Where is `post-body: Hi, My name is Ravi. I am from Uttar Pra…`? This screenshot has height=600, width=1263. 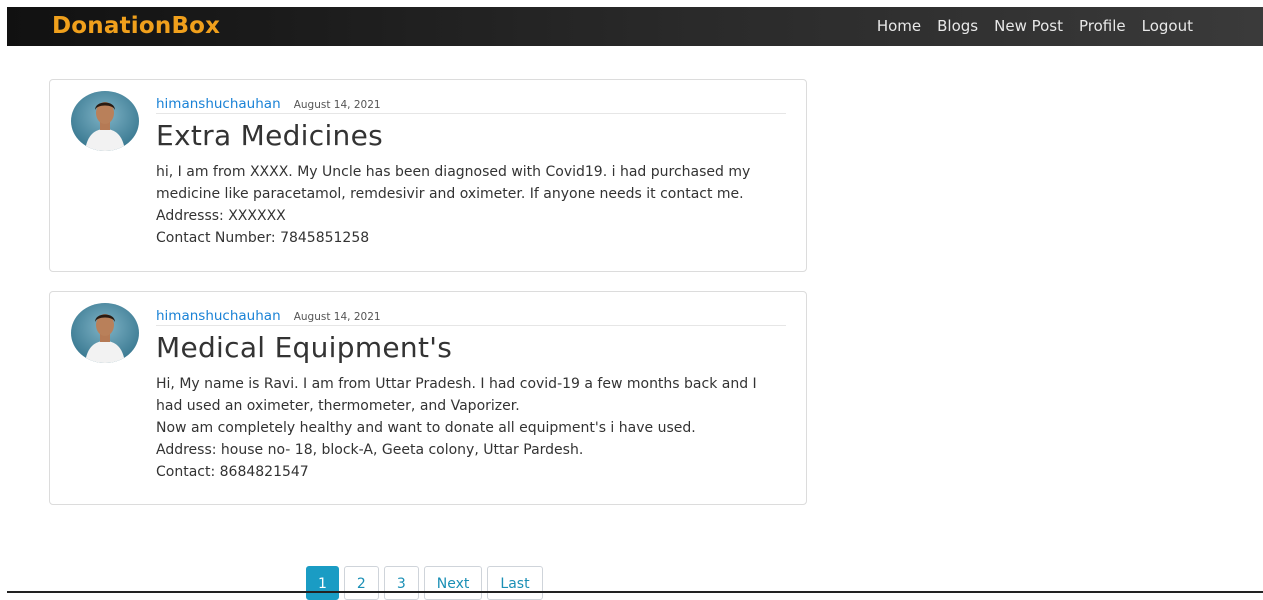
post-body: Hi, My name is Ravi. I am from Uttar Pra… is located at coordinates (476, 428).